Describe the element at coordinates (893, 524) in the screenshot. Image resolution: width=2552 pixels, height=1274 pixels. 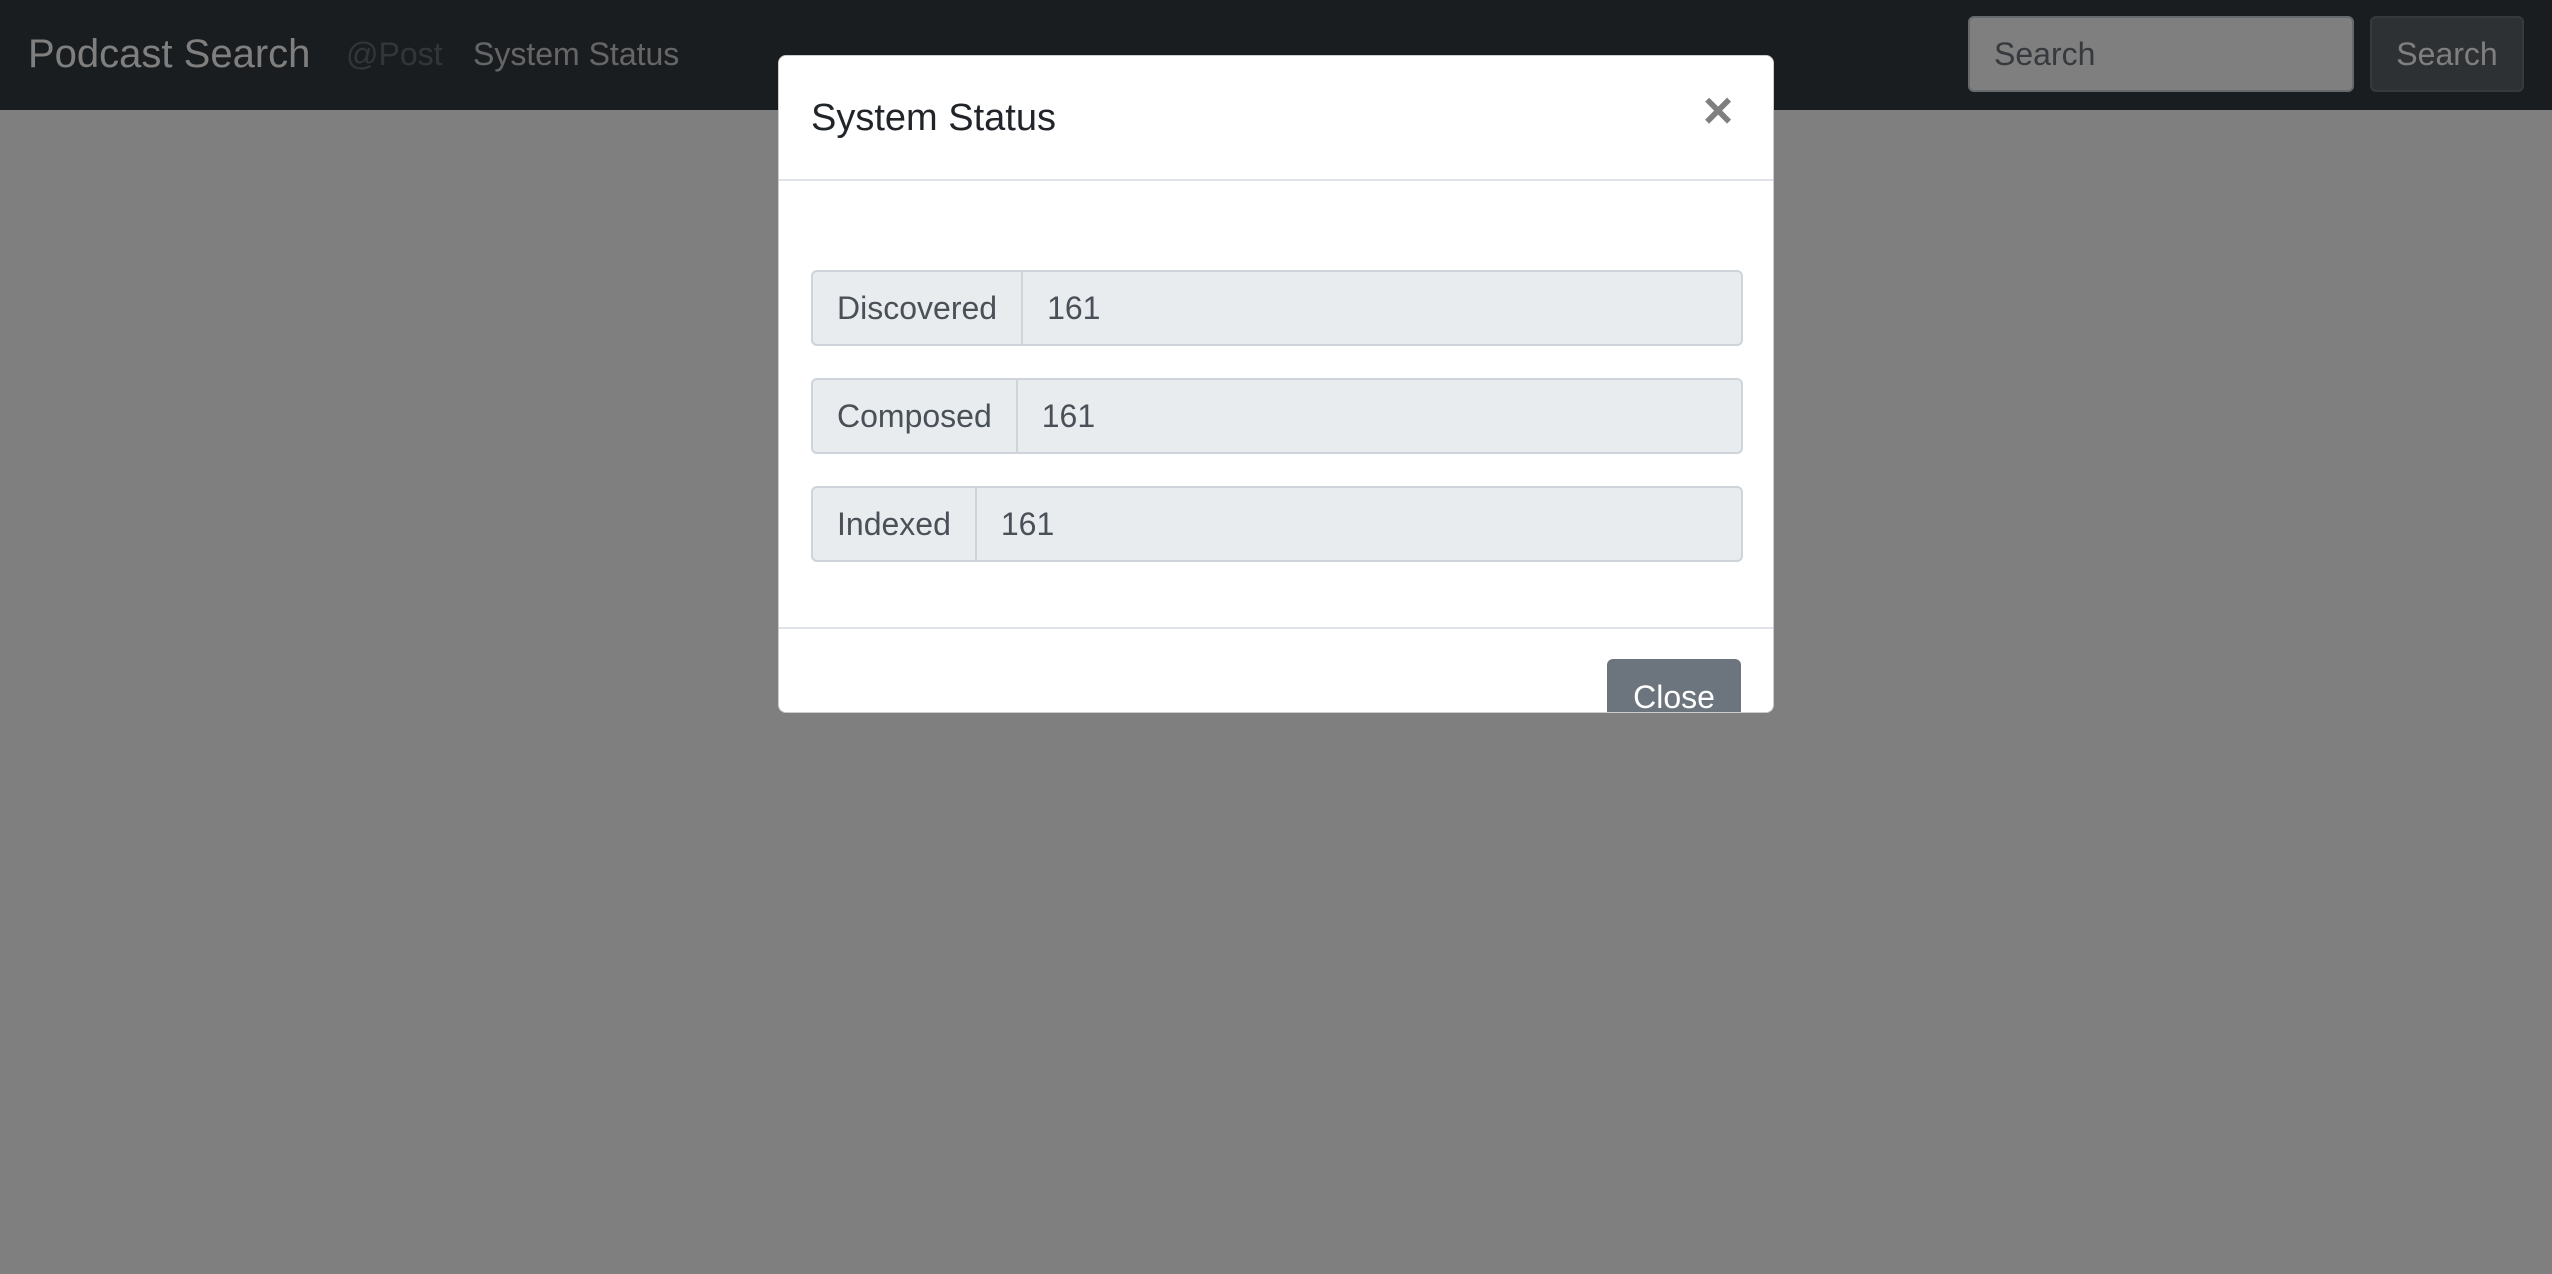
I see `status-label: Indexed` at that location.